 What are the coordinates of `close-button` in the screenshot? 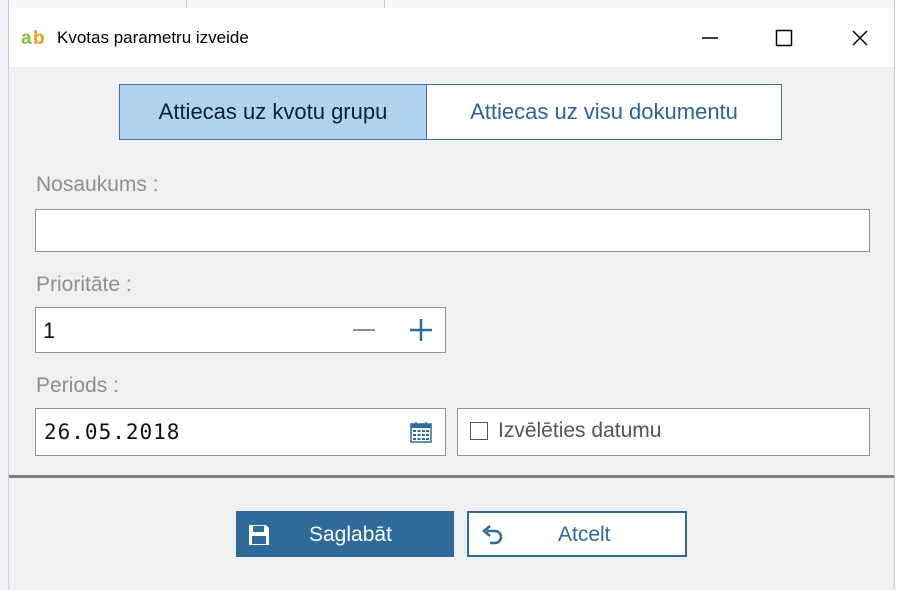 It's located at (860, 37).